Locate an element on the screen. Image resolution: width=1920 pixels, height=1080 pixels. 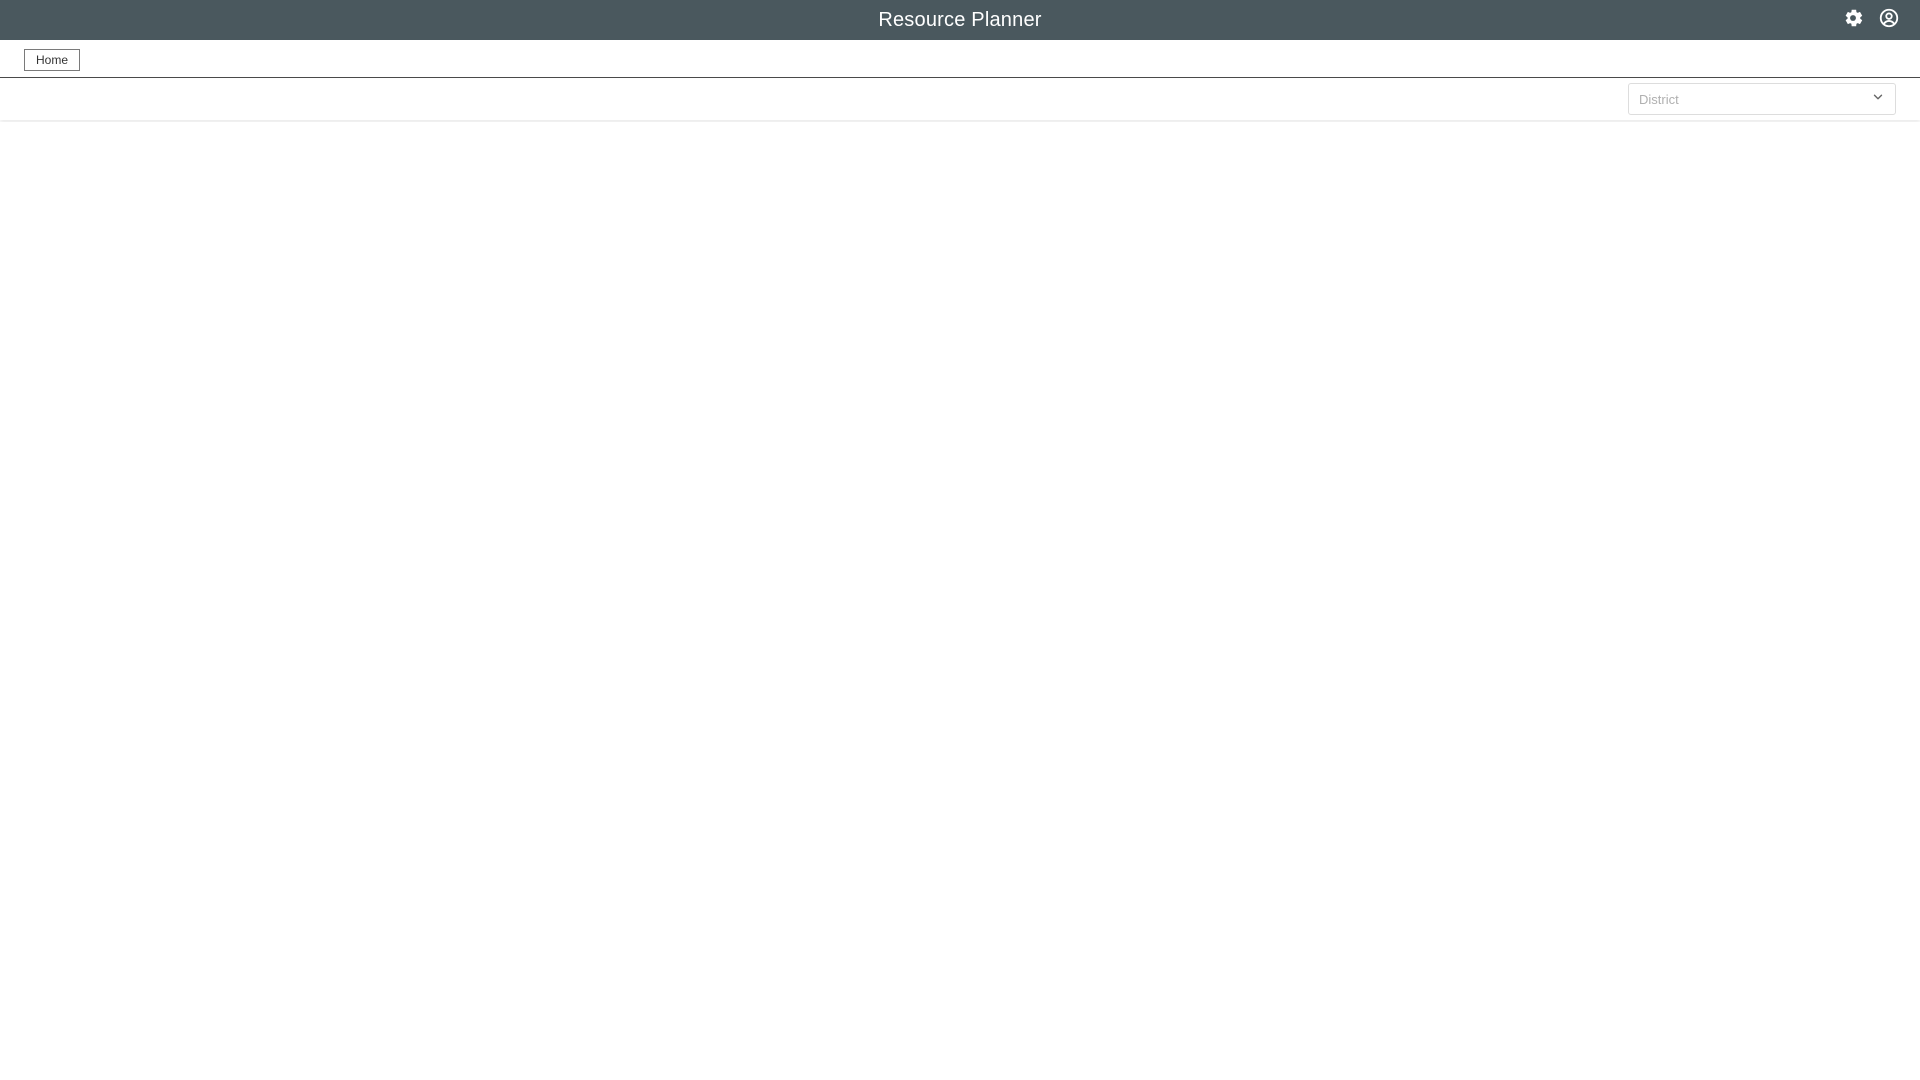
settings-button is located at coordinates (1853, 20).